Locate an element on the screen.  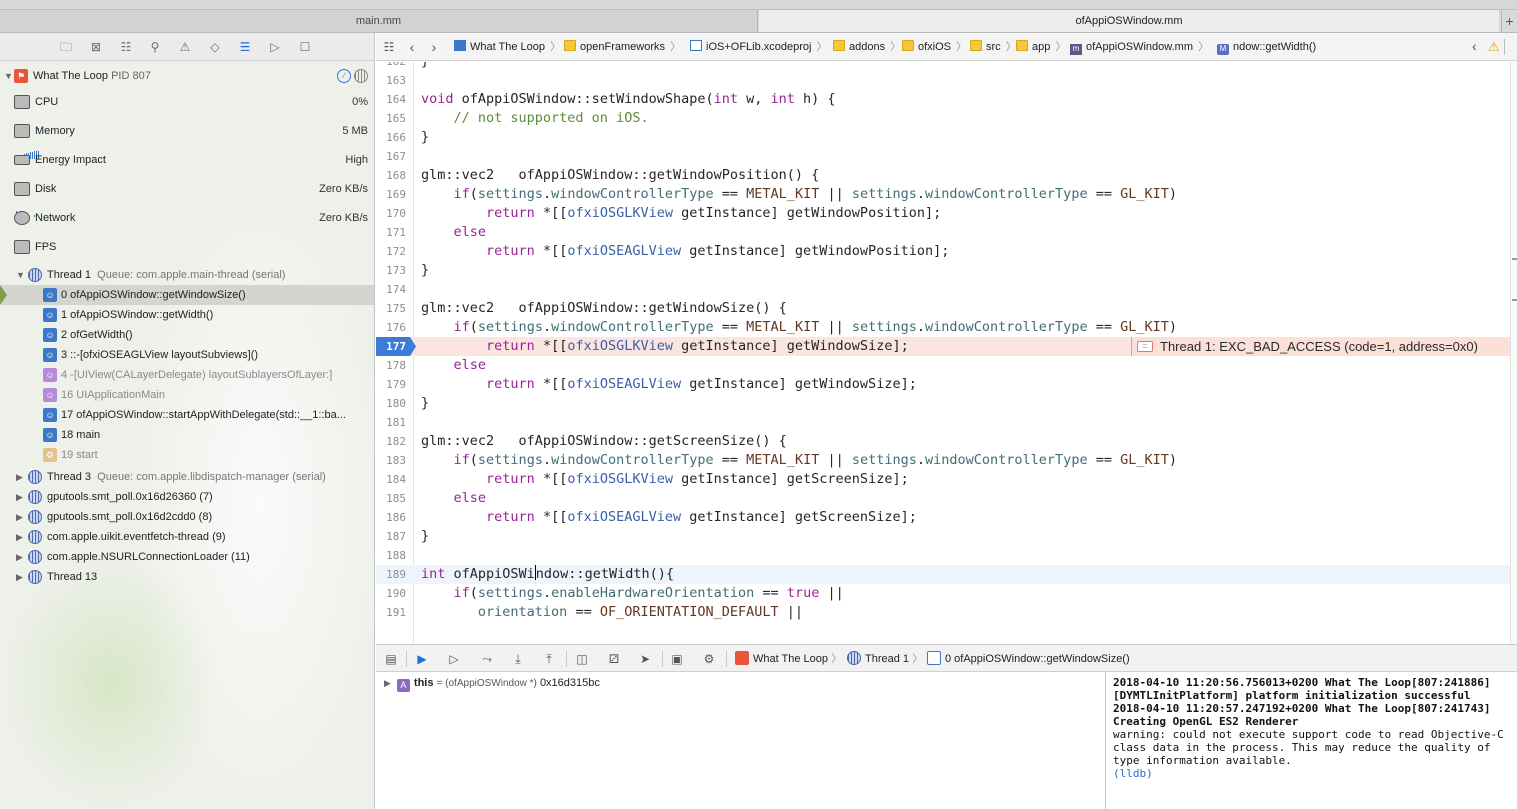
breadcrumb-item: app 〉 is located at coordinates (1041, 47).